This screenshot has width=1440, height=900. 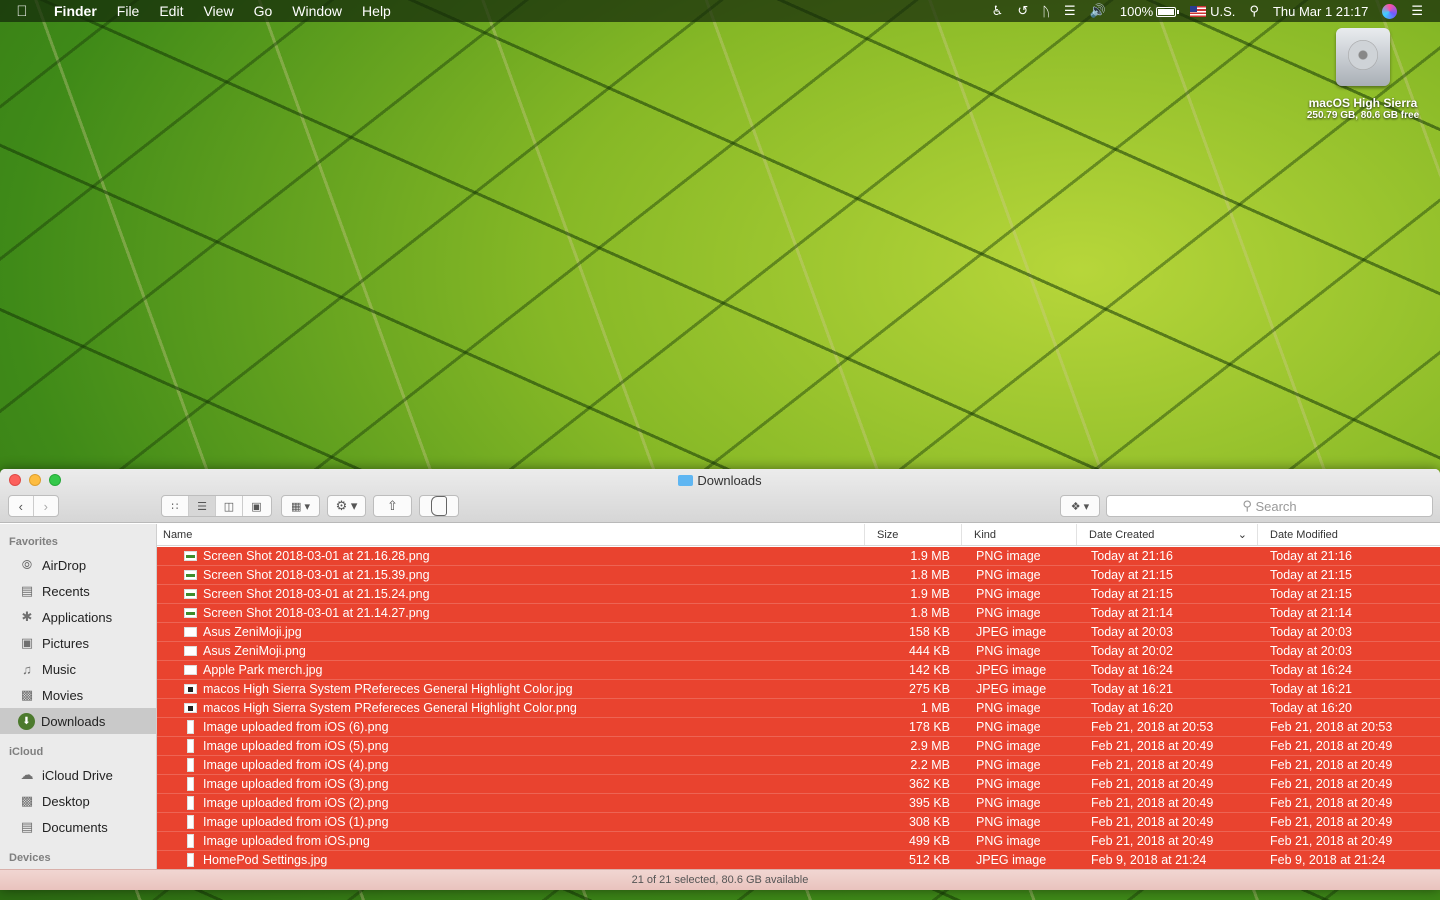 What do you see at coordinates (175, 506) in the screenshot?
I see `icon-view-button: ∷` at bounding box center [175, 506].